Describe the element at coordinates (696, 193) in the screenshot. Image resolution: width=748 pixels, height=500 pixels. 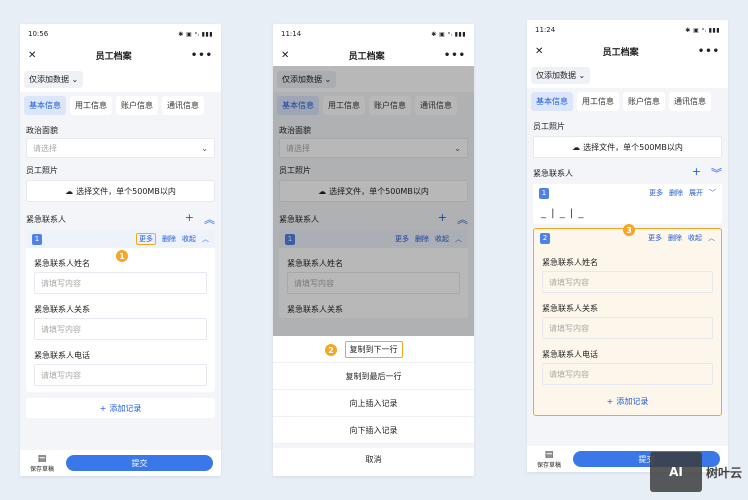
I see `card-expand-button: 展开` at that location.